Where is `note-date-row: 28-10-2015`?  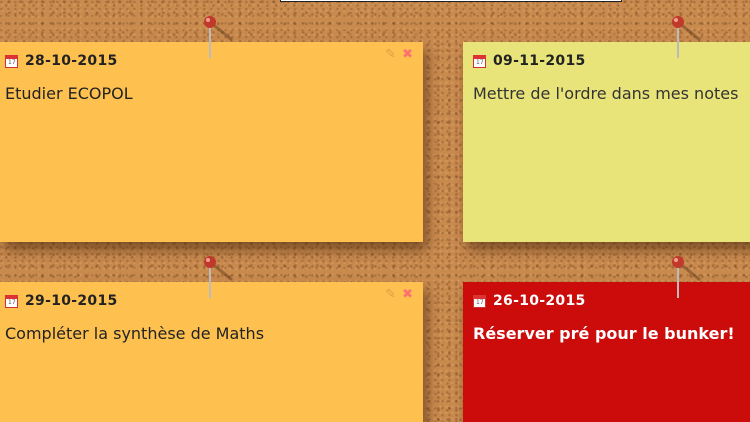
note-date-row: 28-10-2015 is located at coordinates (61, 61).